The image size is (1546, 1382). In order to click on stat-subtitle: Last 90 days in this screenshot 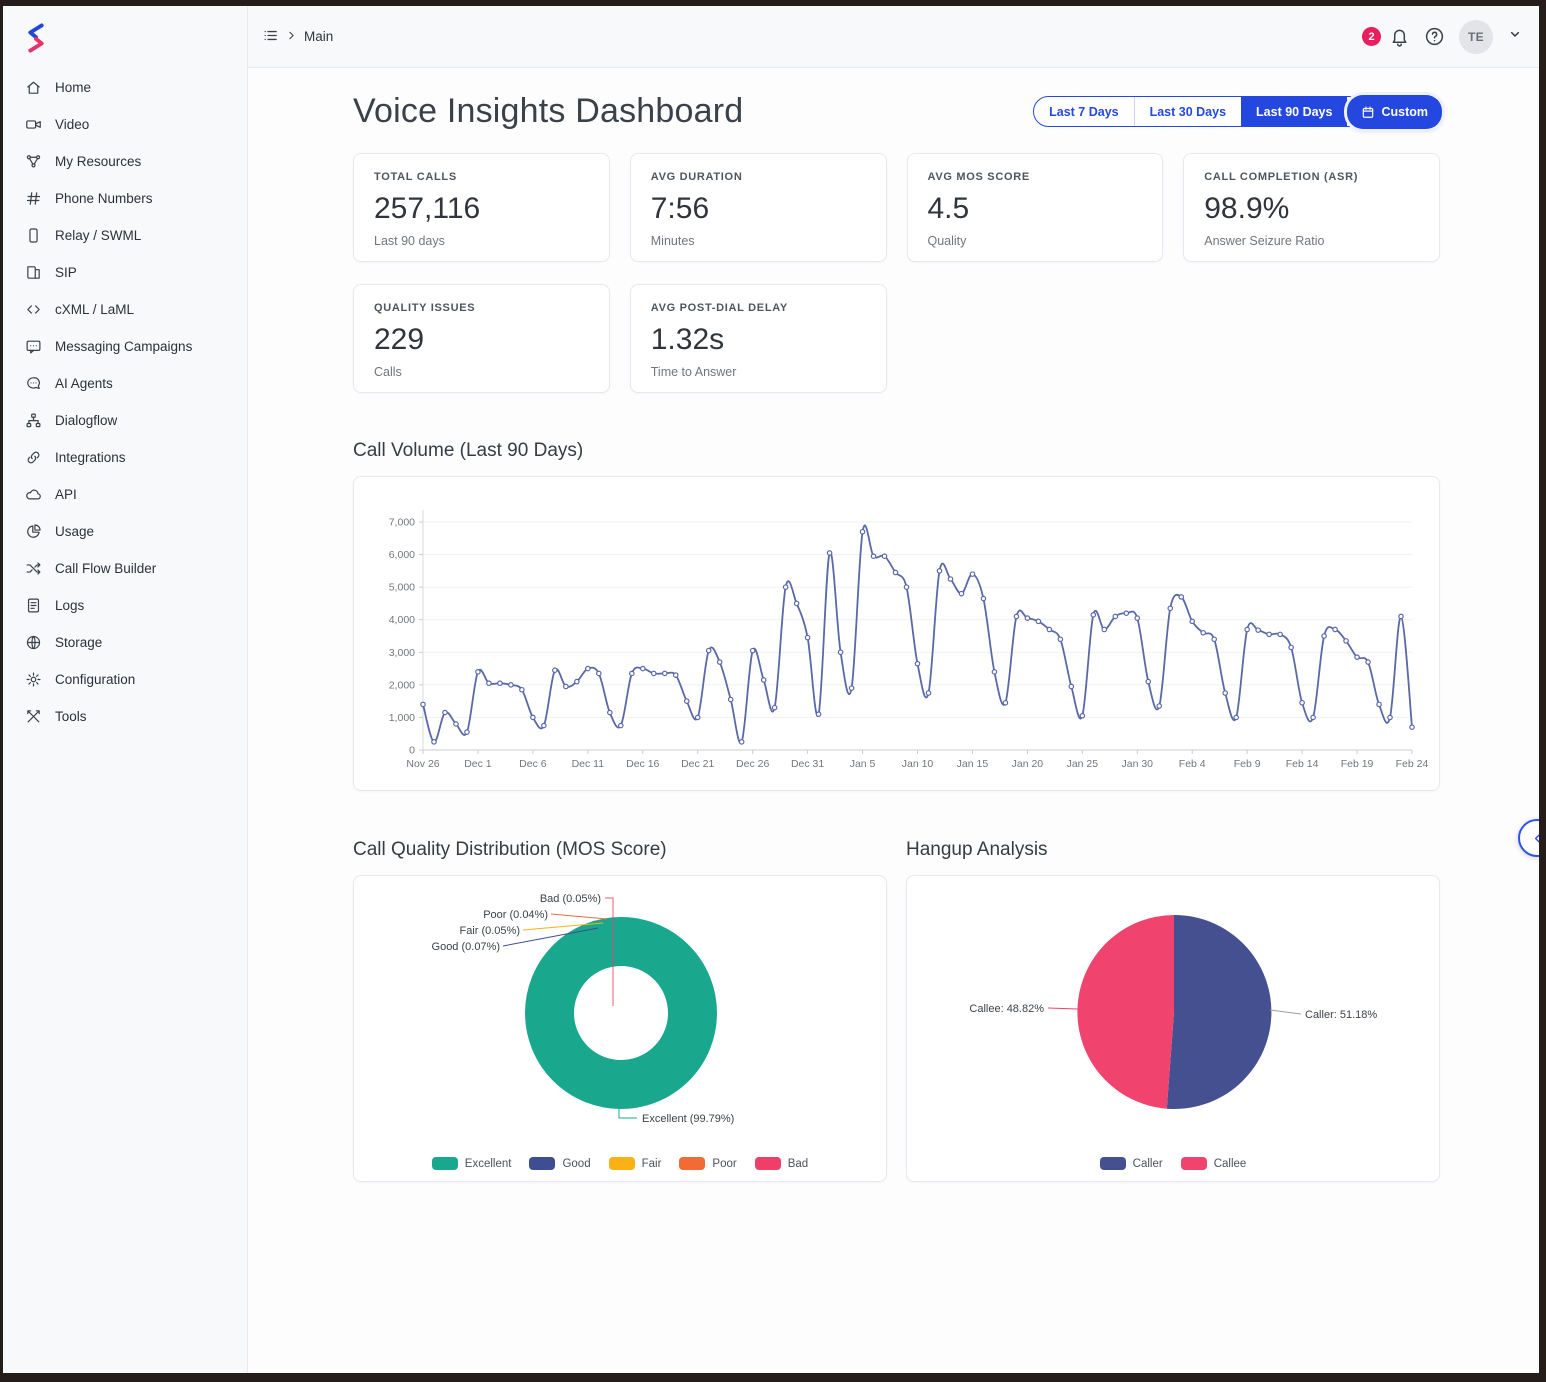, I will do `click(409, 241)`.